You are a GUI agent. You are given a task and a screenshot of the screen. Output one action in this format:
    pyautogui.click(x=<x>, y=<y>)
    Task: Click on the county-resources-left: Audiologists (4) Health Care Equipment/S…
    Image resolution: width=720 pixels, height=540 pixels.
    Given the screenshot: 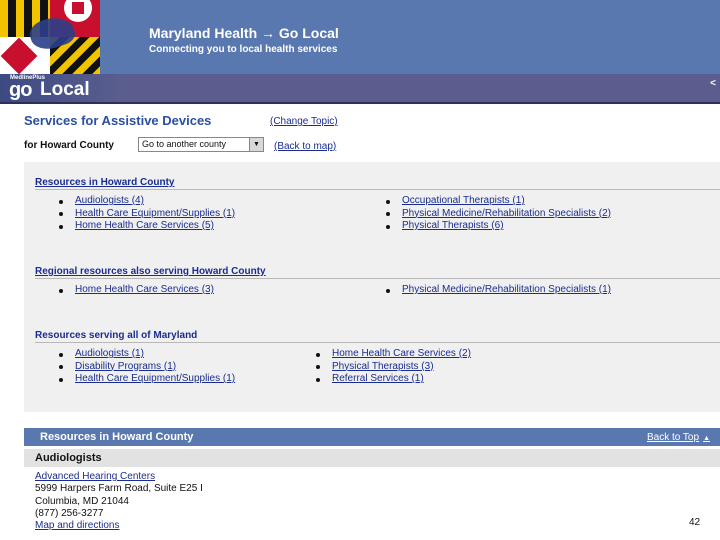 What is the action you would take?
    pyautogui.click(x=147, y=214)
    